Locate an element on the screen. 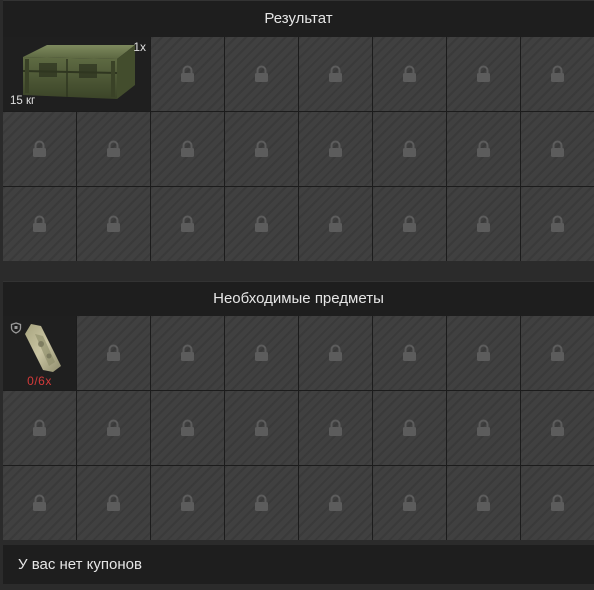  ammo-crate-icon is located at coordinates (78, 72).